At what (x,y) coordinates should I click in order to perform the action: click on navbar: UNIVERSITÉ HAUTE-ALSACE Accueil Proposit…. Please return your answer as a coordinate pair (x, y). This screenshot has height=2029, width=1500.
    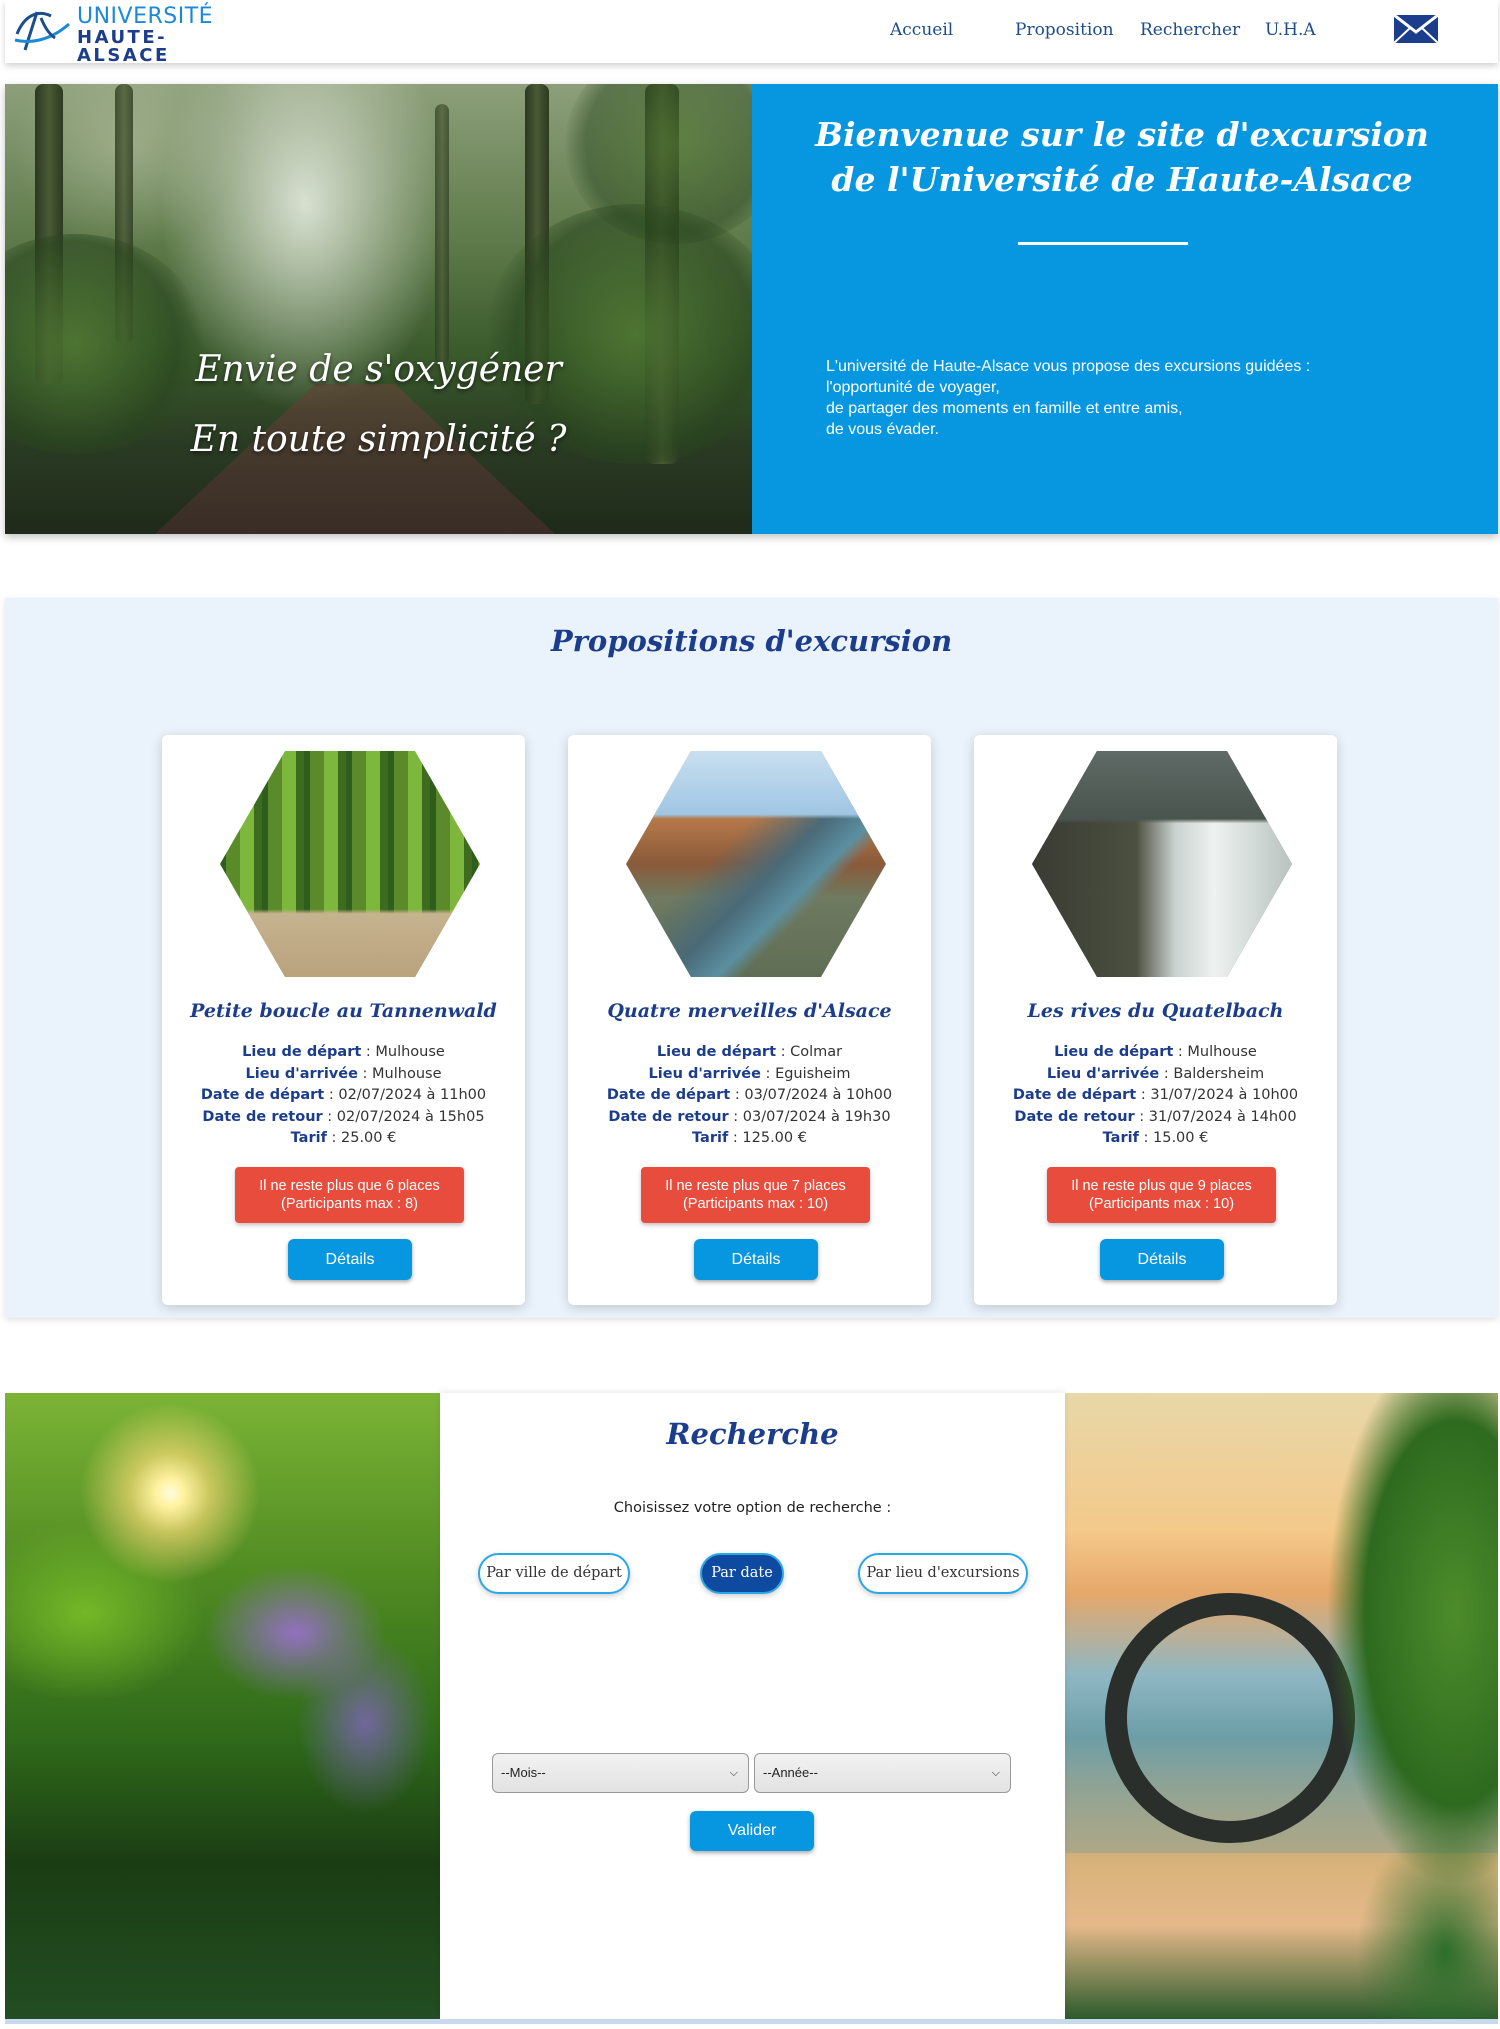
    Looking at the image, I should click on (751, 32).